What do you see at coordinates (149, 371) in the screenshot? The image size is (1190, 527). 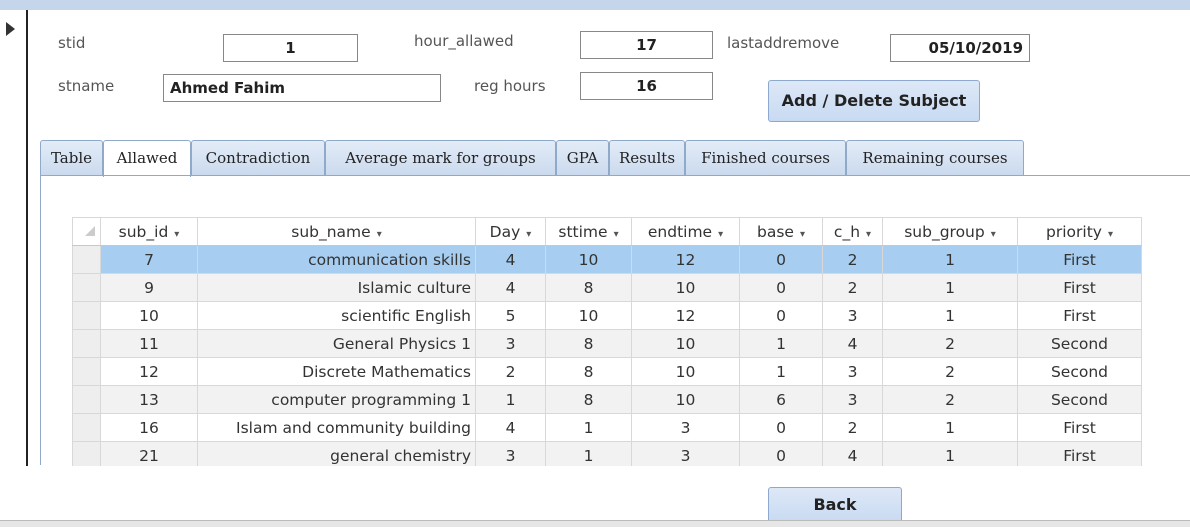 I see `cell-sub-id: 12` at bounding box center [149, 371].